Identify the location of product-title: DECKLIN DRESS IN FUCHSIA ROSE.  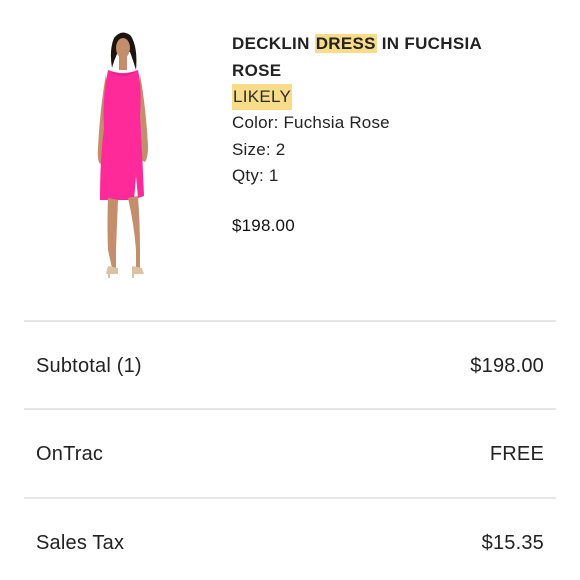
(382, 57).